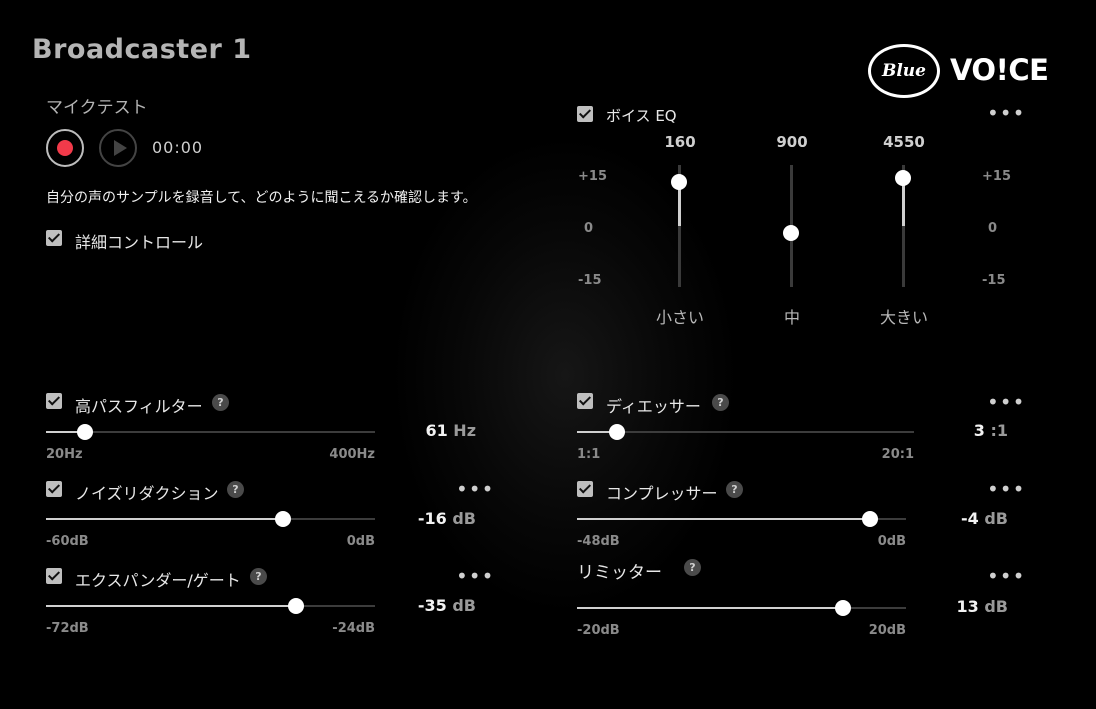  What do you see at coordinates (792, 142) in the screenshot?
I see `eq-band-freq: 900` at bounding box center [792, 142].